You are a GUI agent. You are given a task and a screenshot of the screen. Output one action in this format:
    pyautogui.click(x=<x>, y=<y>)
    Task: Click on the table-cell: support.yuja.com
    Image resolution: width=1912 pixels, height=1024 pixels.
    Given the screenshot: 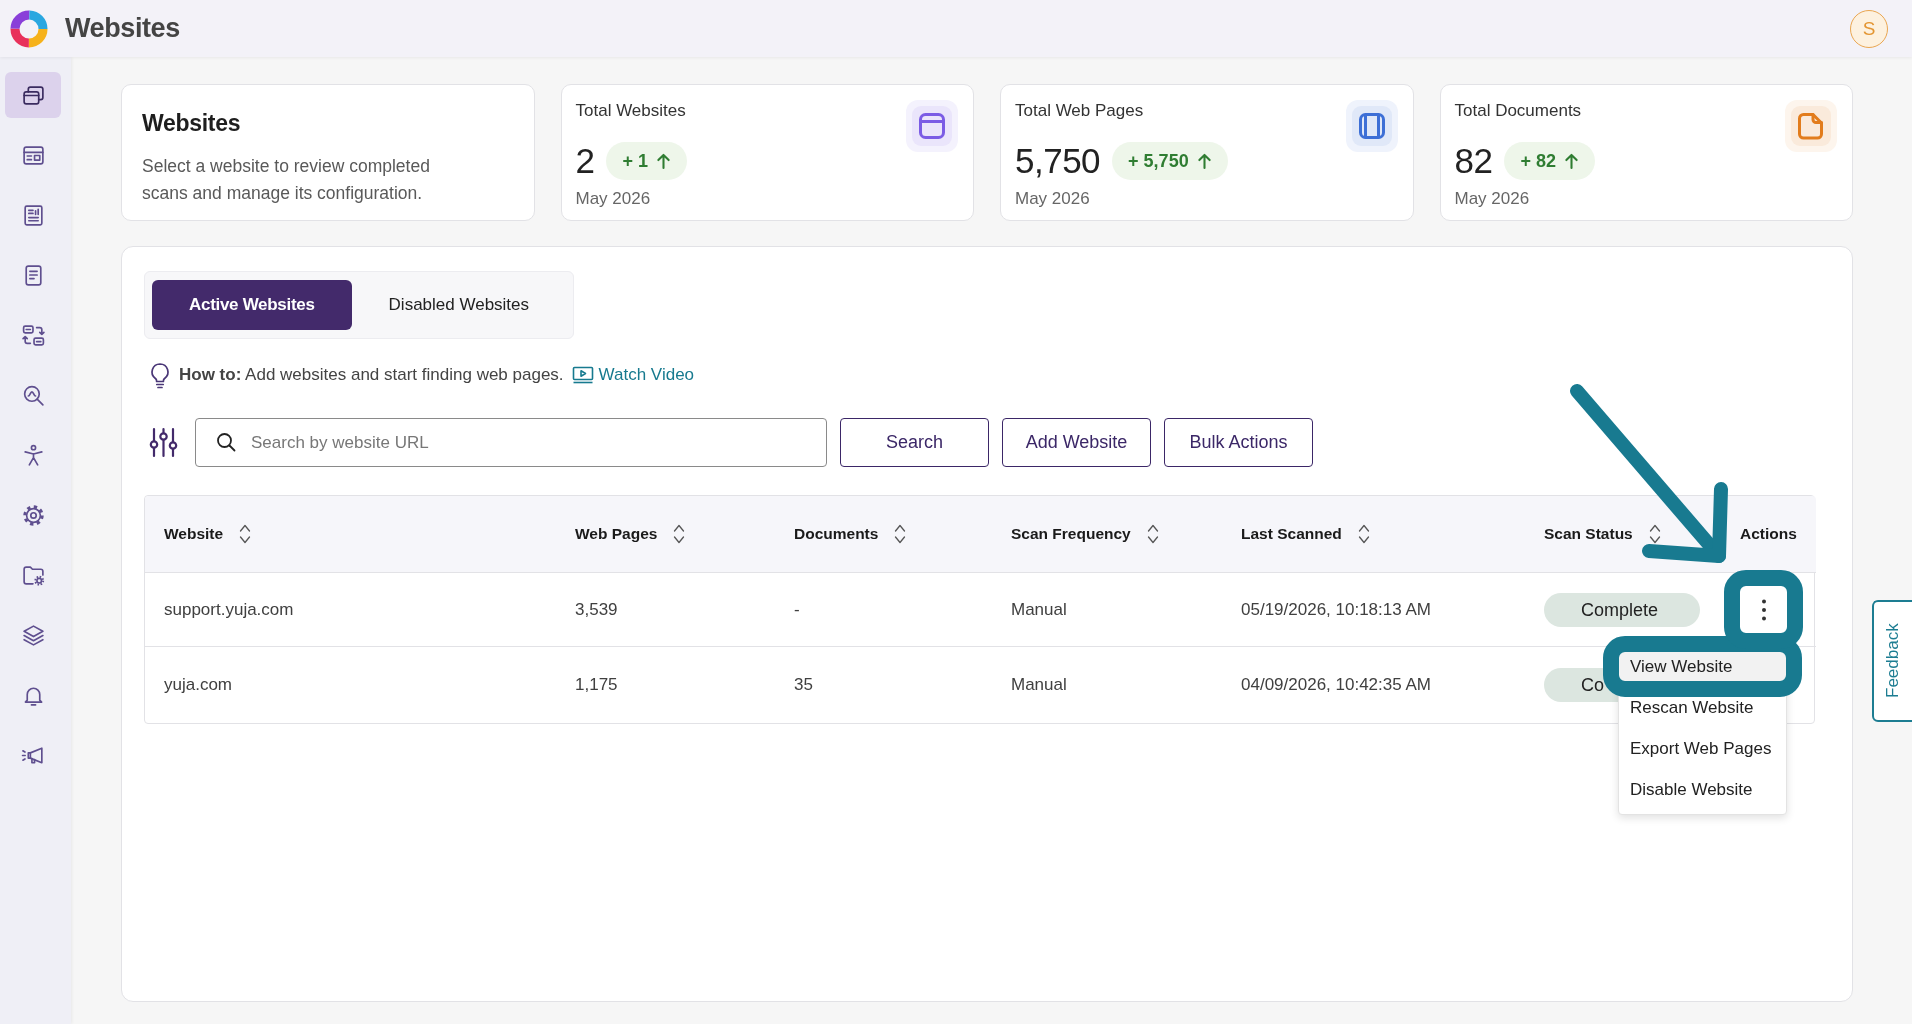 What is the action you would take?
    pyautogui.click(x=350, y=610)
    